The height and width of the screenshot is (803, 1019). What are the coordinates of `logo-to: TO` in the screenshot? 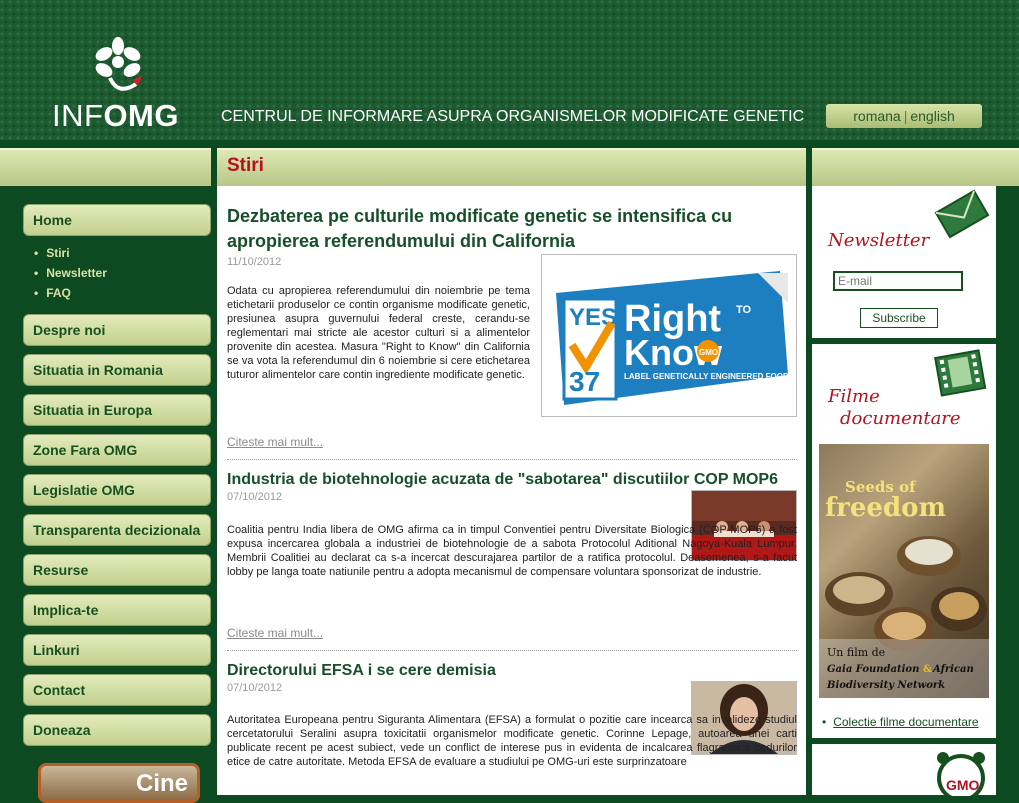 It's located at (744, 310).